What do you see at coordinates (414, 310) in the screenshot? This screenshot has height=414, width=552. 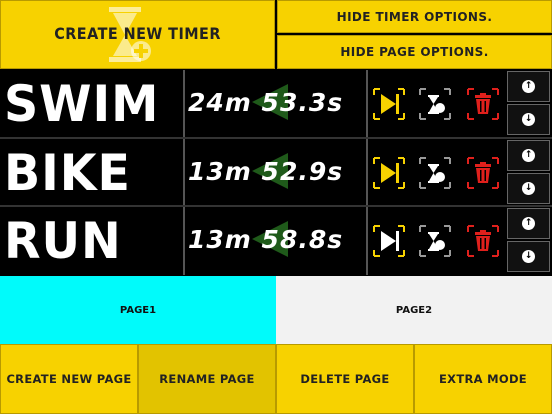 I see `page-tab-2: PAGE2` at bounding box center [414, 310].